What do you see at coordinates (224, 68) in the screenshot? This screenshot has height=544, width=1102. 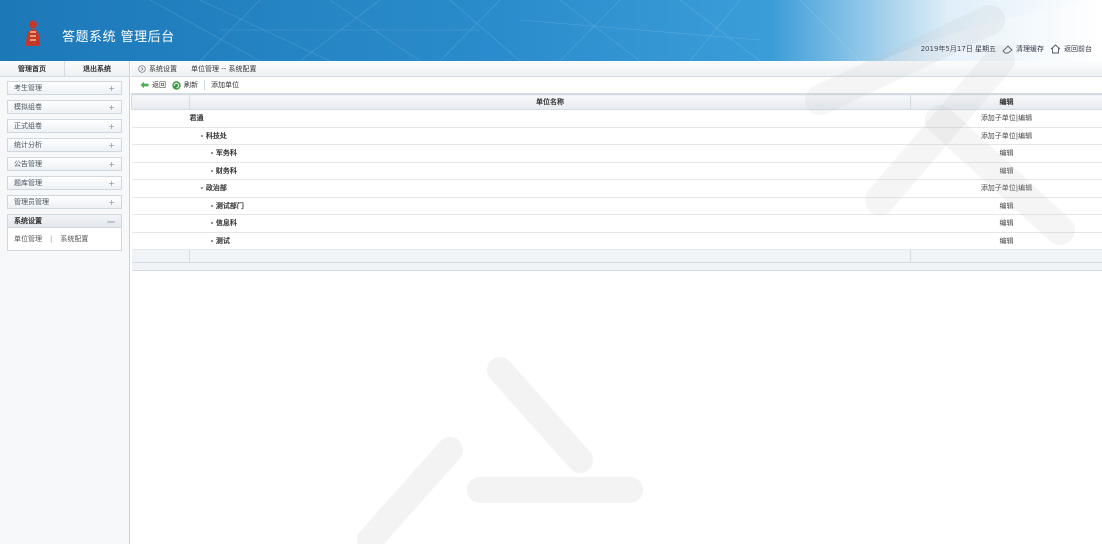 I see `breadcrumb-path: 单位管理 -- 系统配置` at bounding box center [224, 68].